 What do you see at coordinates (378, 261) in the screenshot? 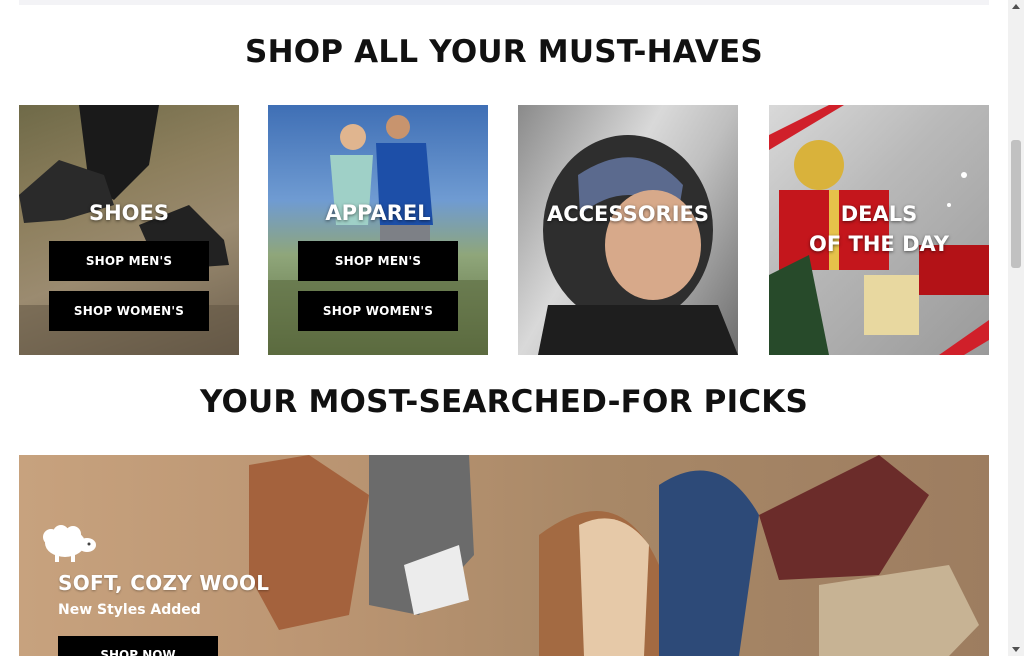
I see `shop-mens-apparel-button: SHOP MEN'S` at bounding box center [378, 261].